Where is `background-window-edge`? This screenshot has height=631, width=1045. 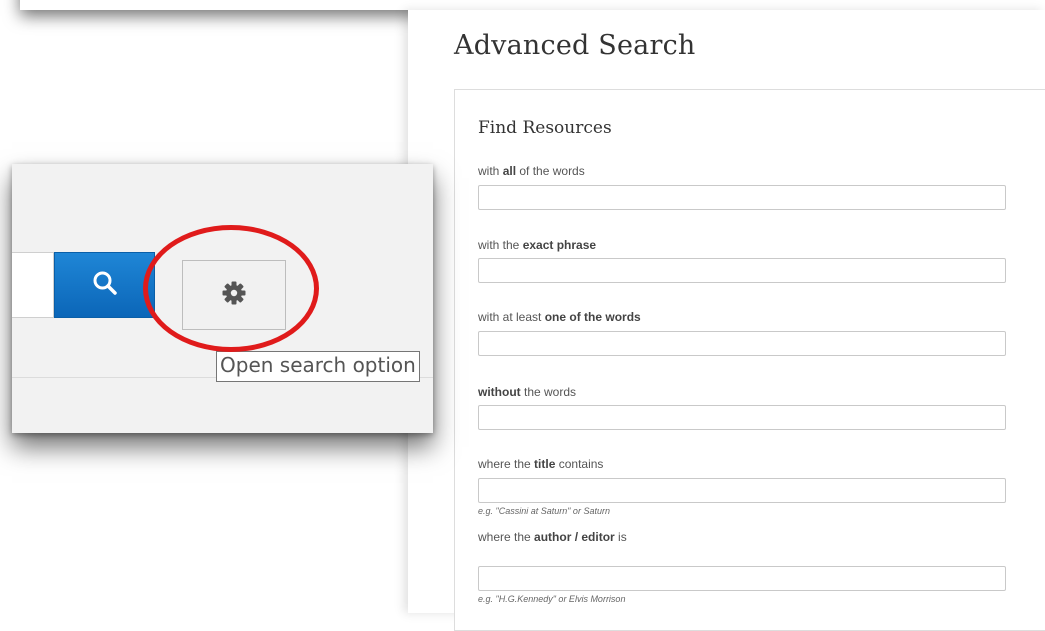
background-window-edge is located at coordinates (532, 5).